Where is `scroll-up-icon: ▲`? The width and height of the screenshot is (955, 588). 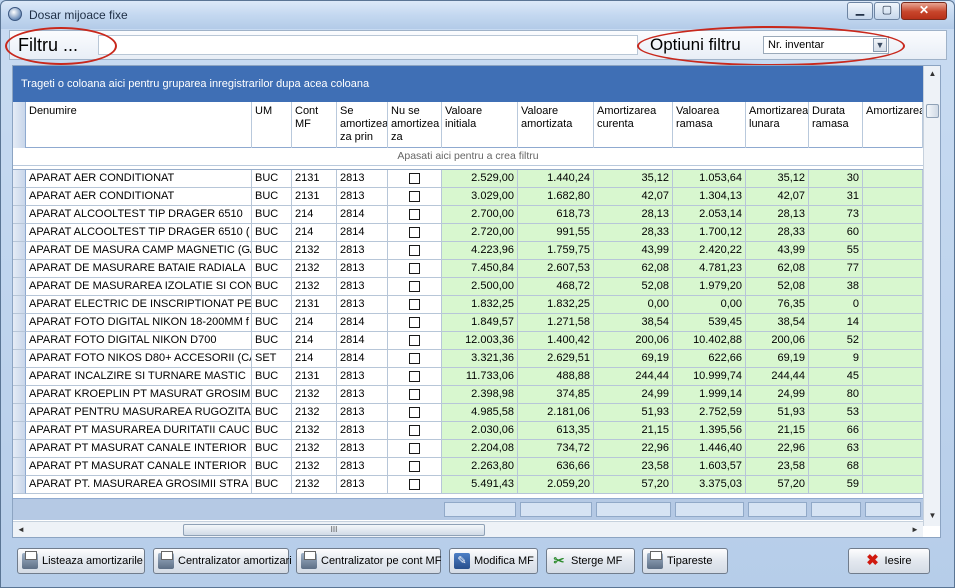
scroll-up-icon: ▲ is located at coordinates (932, 74).